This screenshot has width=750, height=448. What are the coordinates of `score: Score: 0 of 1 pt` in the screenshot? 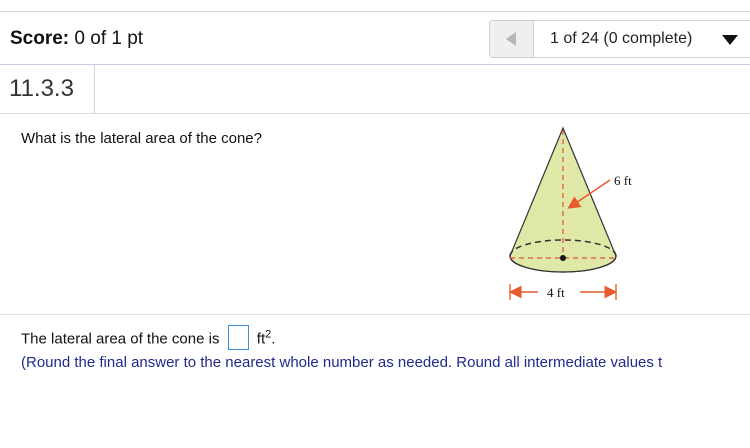 It's located at (76, 39).